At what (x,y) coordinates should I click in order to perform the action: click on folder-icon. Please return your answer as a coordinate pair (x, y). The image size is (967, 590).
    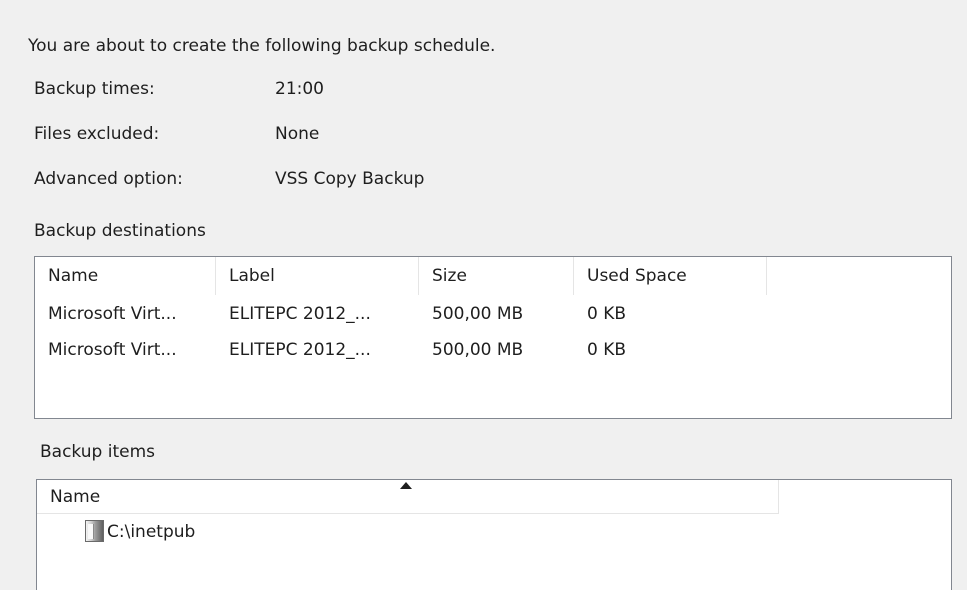
    Looking at the image, I should click on (94, 531).